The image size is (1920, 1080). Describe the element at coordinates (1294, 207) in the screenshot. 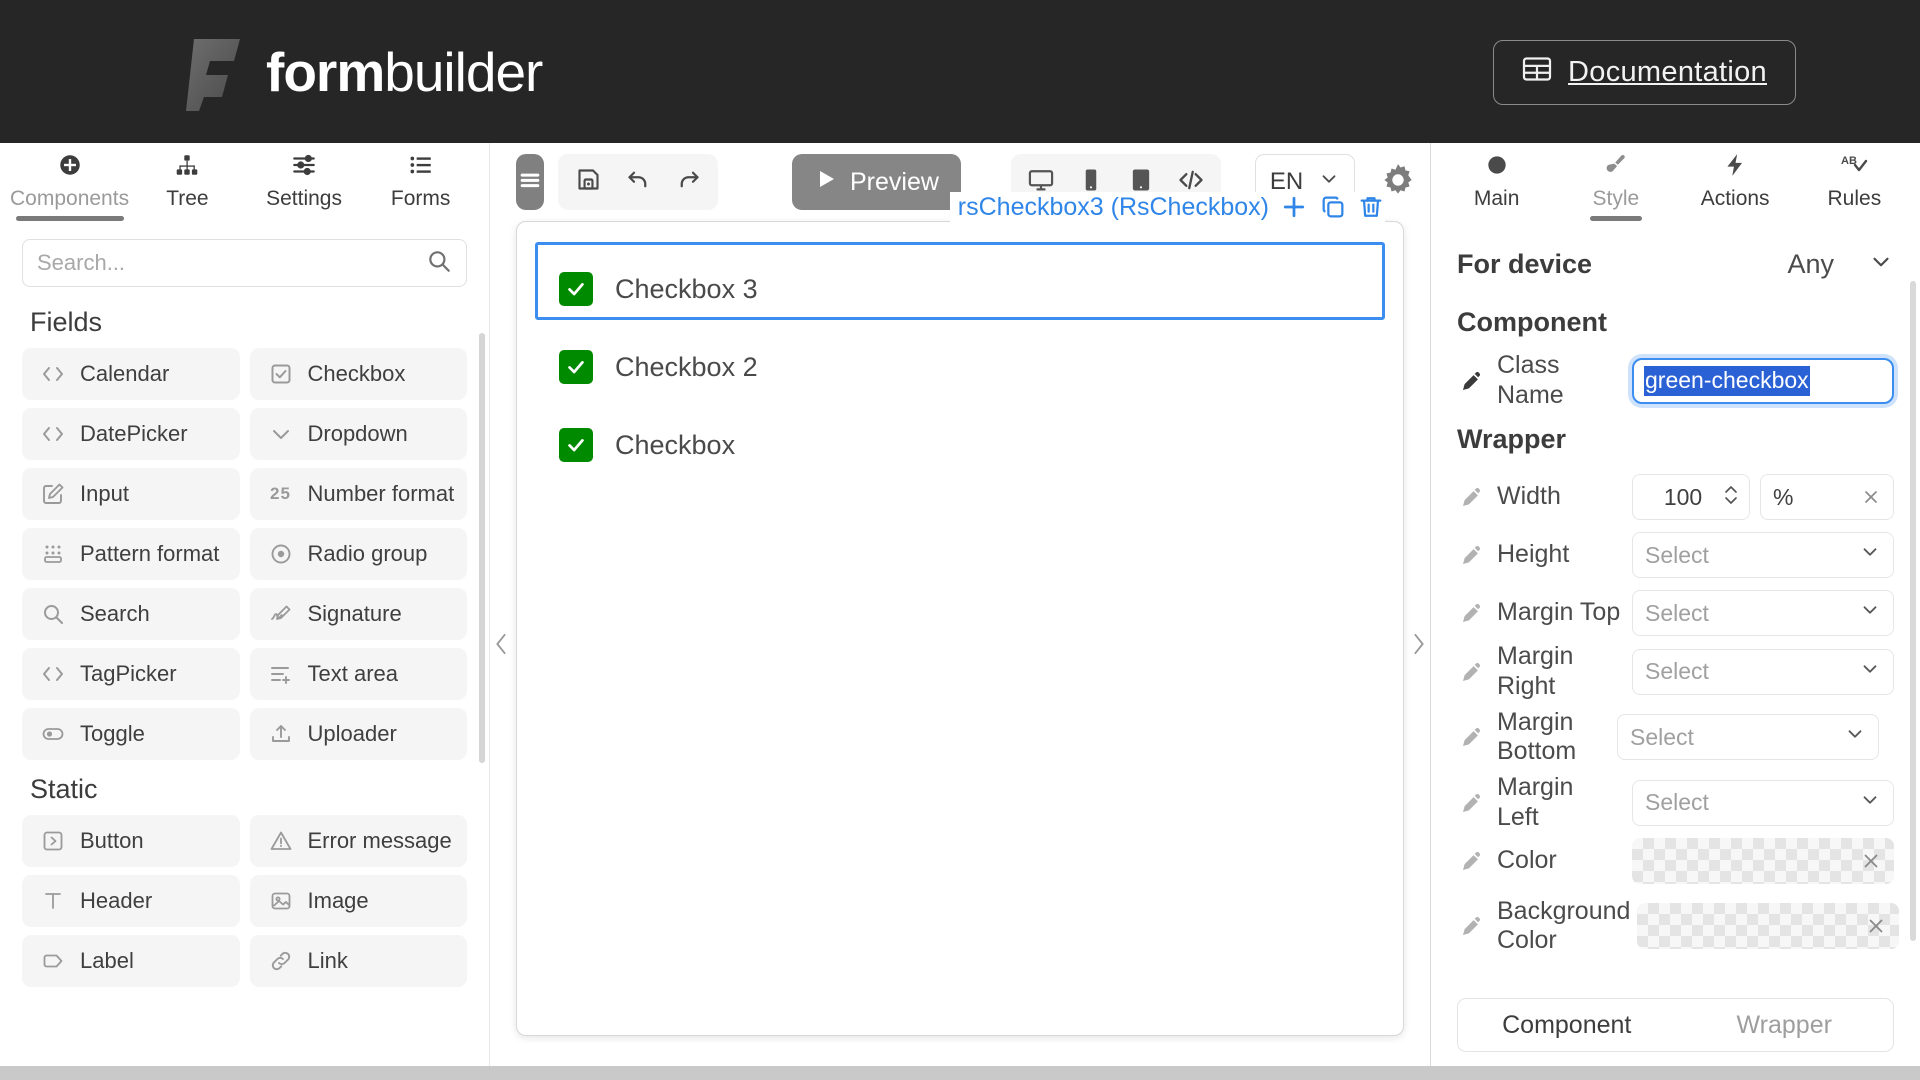

I see `add-icon` at that location.